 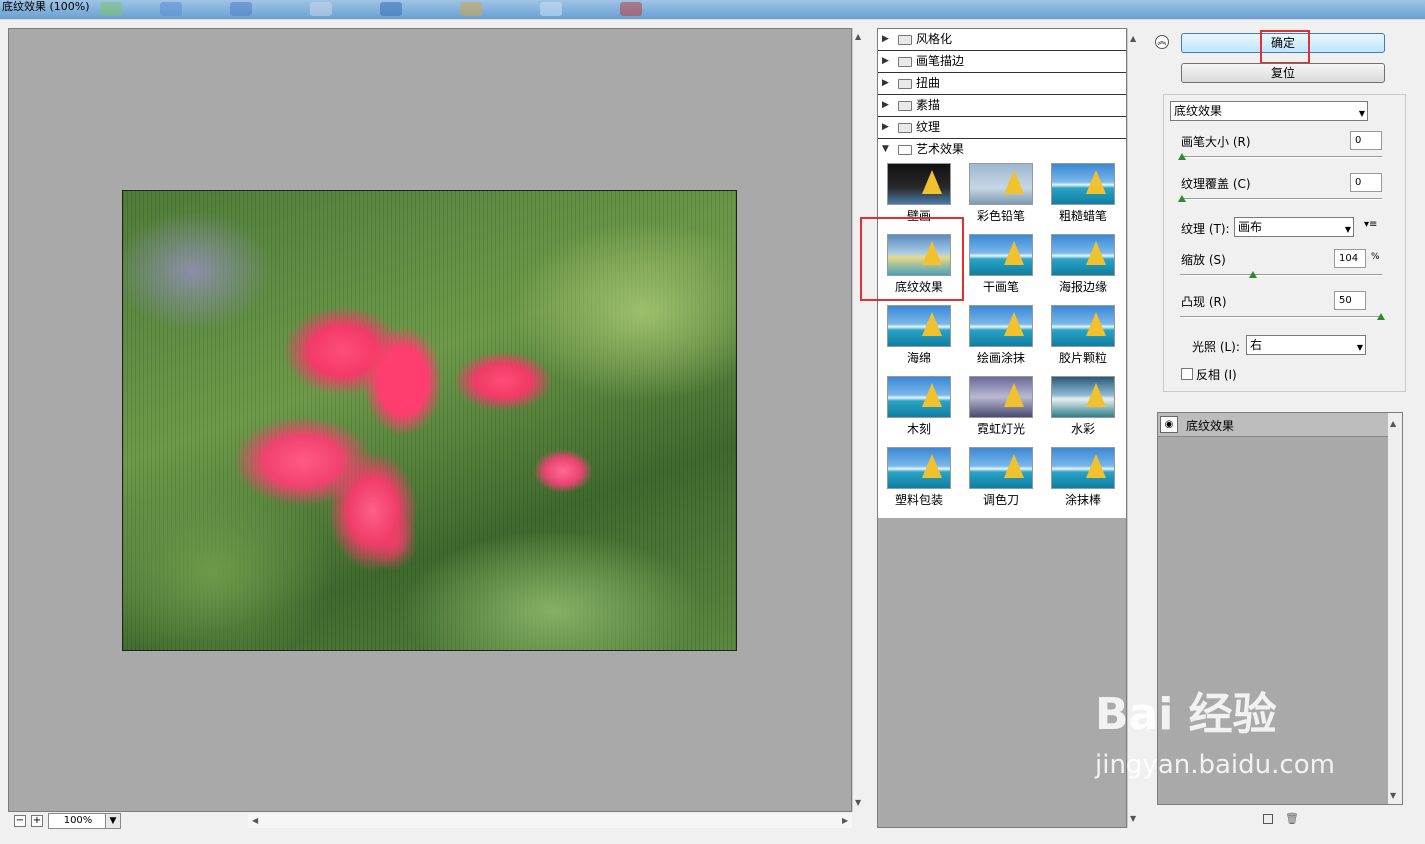 What do you see at coordinates (859, 420) in the screenshot?
I see `preview-vertical-scrollbar: ▲ ▼` at bounding box center [859, 420].